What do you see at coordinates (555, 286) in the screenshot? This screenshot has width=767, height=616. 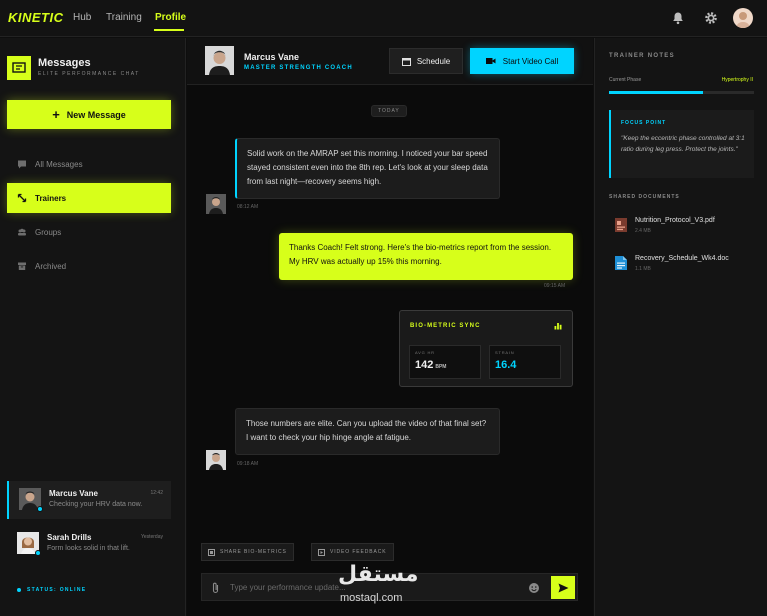 I see `message-time: 09:15 AM` at bounding box center [555, 286].